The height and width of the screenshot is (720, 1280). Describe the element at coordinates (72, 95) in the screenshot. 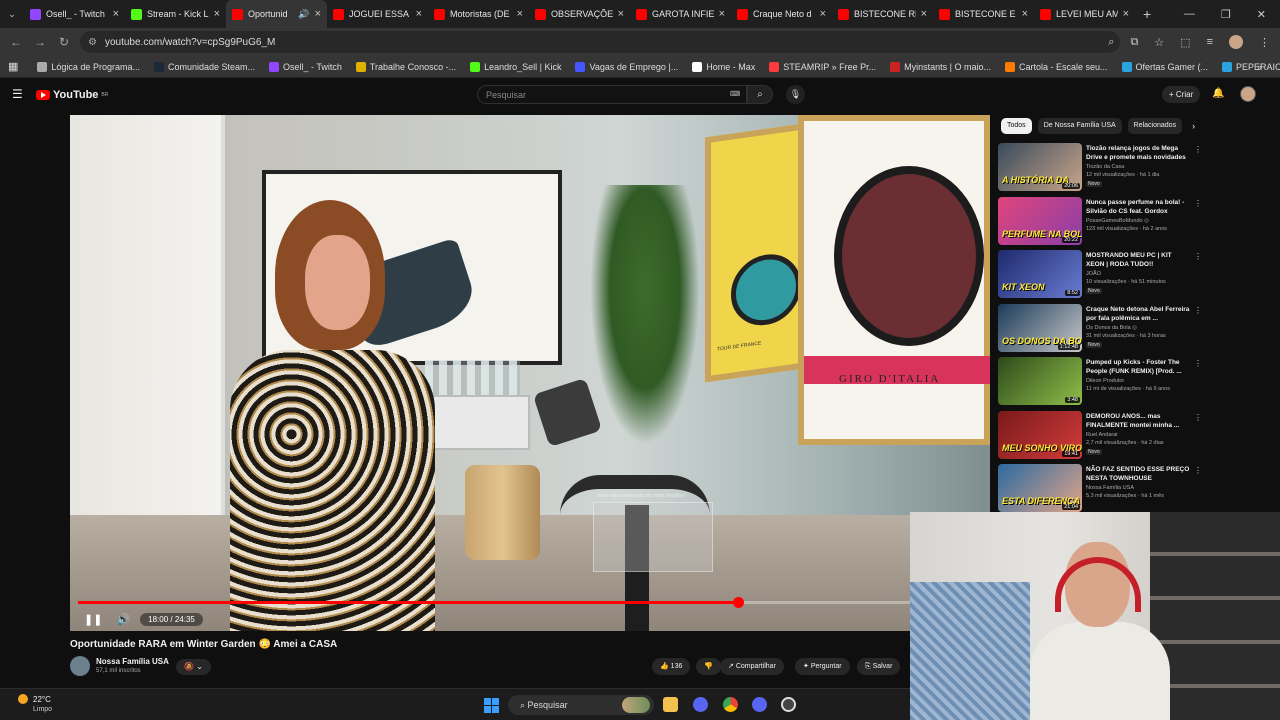

I see `youtube-logo: YouTube BR` at that location.